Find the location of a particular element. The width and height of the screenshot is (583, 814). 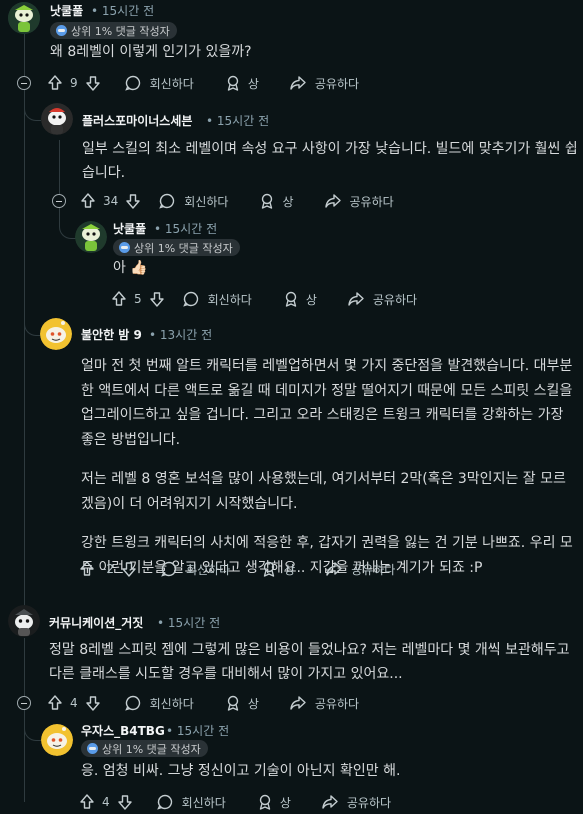

vote-group: -2 is located at coordinates (108, 569).